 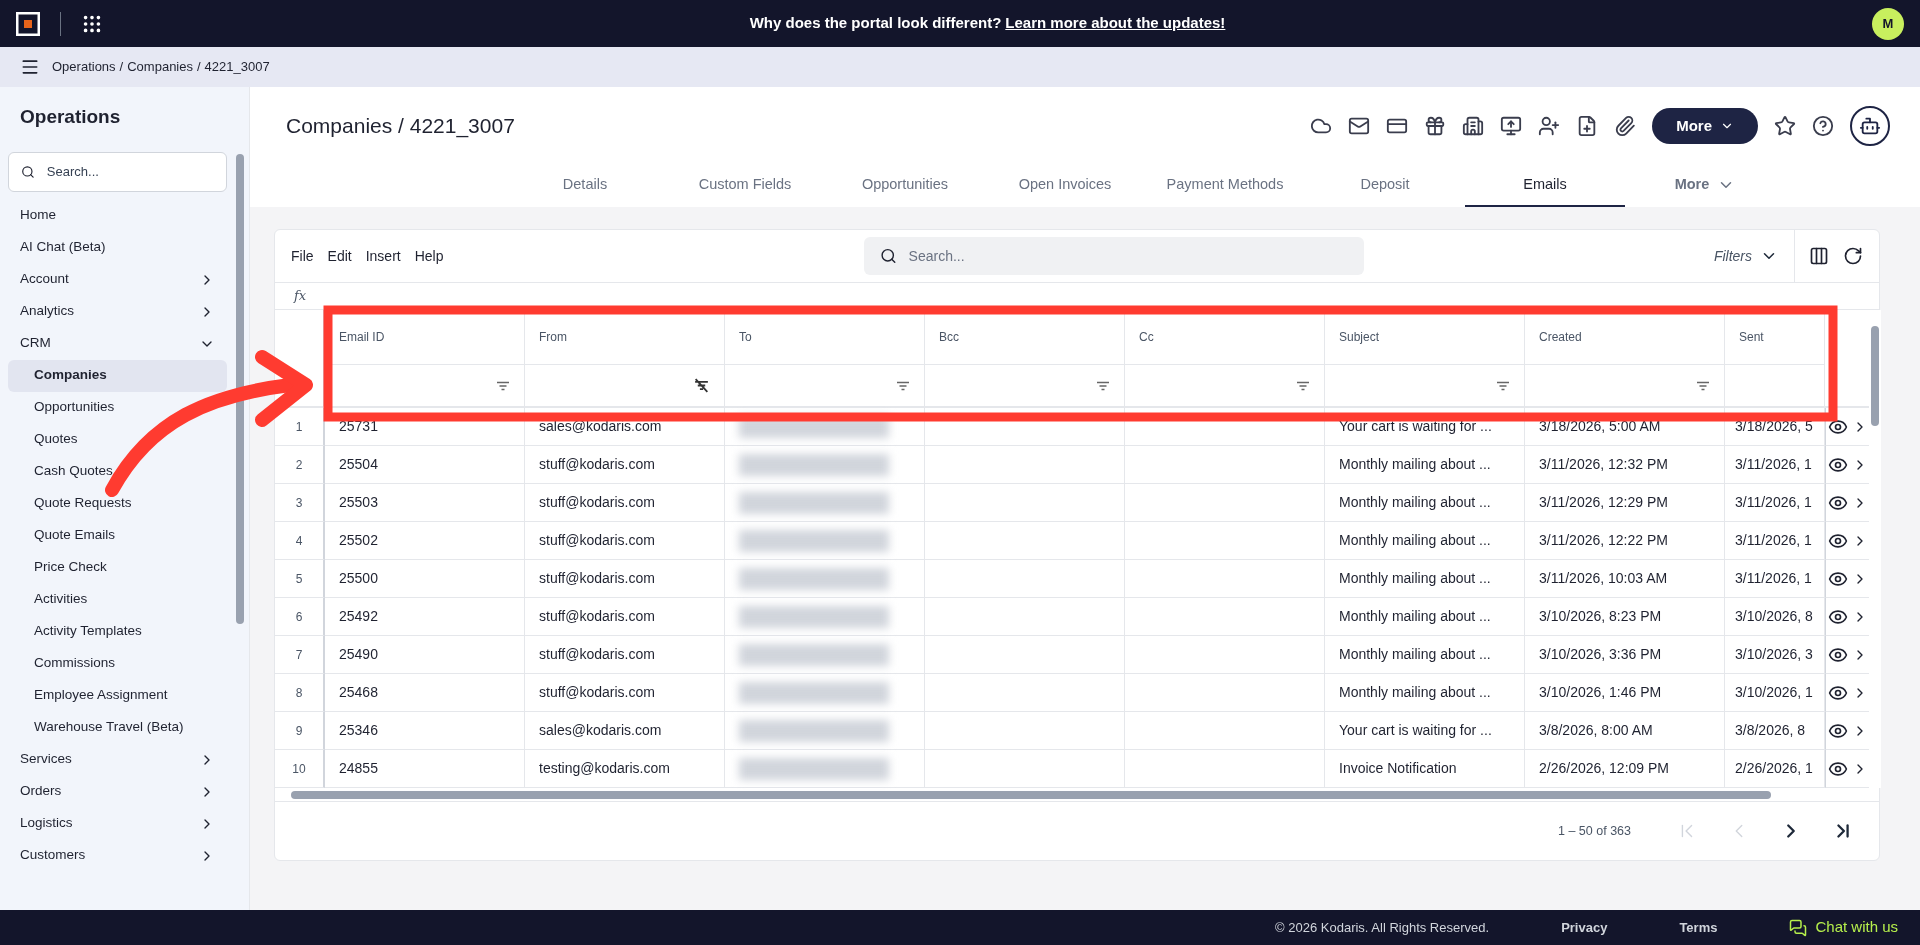 I want to click on tab: More, so click(x=1705, y=186).